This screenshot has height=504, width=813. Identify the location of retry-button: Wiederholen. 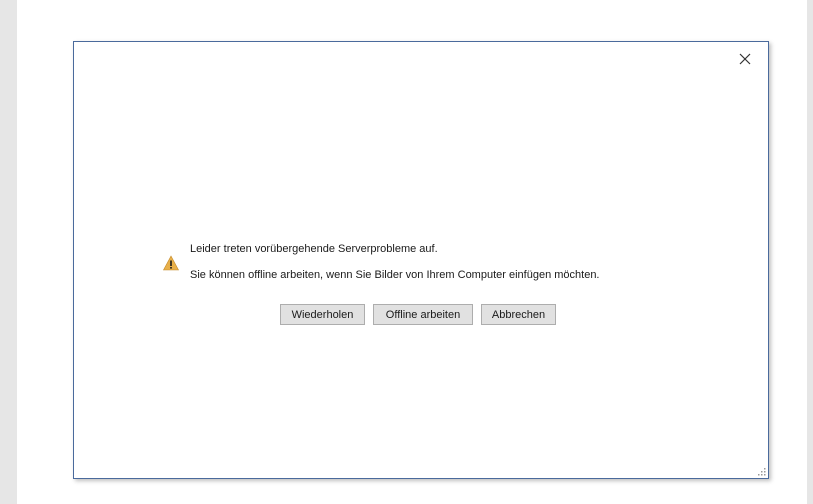
(322, 314).